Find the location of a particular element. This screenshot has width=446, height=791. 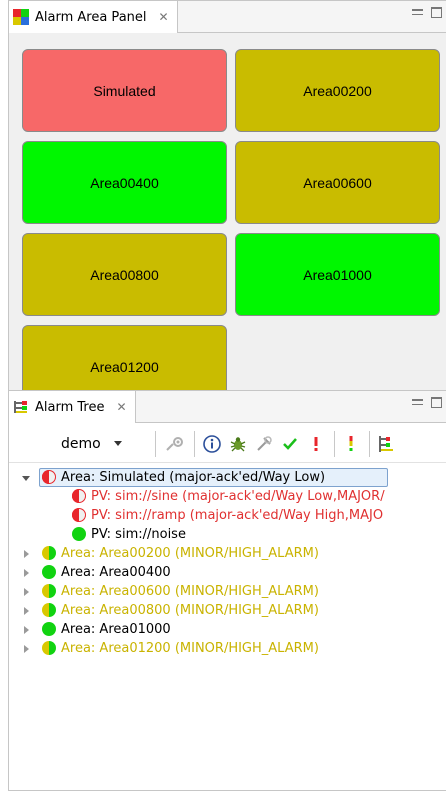

tree-row: Area: Area00800 (MINOR/HIGH_ALARM) is located at coordinates (227, 610).